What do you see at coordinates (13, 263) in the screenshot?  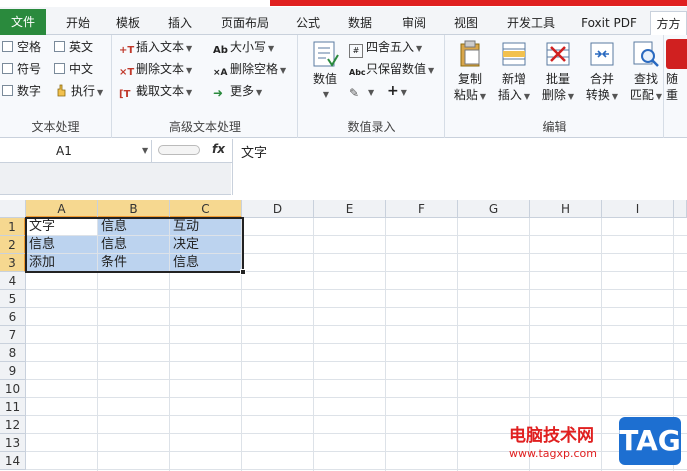 I see `row-header: 3` at bounding box center [13, 263].